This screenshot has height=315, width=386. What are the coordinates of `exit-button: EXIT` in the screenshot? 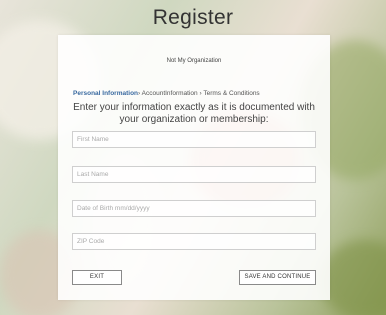 It's located at (97, 277).